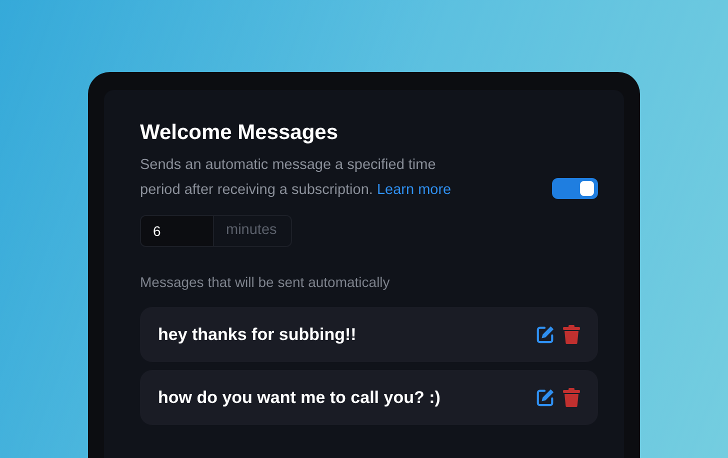 Image resolution: width=728 pixels, height=458 pixels. Describe the element at coordinates (296, 178) in the screenshot. I see `section-description: Sends an automatic message a specified time period after receiving a subscription. Learn more` at that location.